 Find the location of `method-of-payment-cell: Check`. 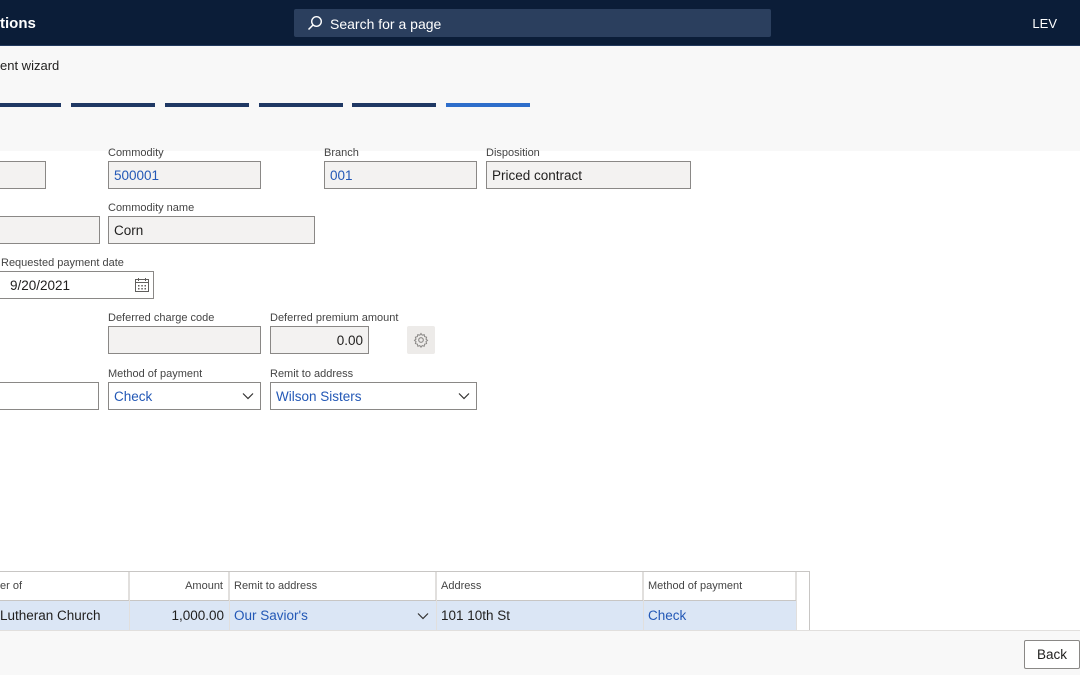

method-of-payment-cell: Check is located at coordinates (667, 615).